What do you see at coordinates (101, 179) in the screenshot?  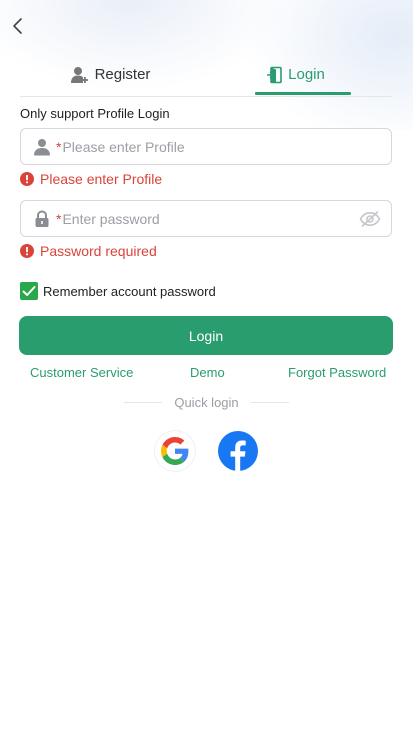 I see `profile-error-text: Please enter Profile` at bounding box center [101, 179].